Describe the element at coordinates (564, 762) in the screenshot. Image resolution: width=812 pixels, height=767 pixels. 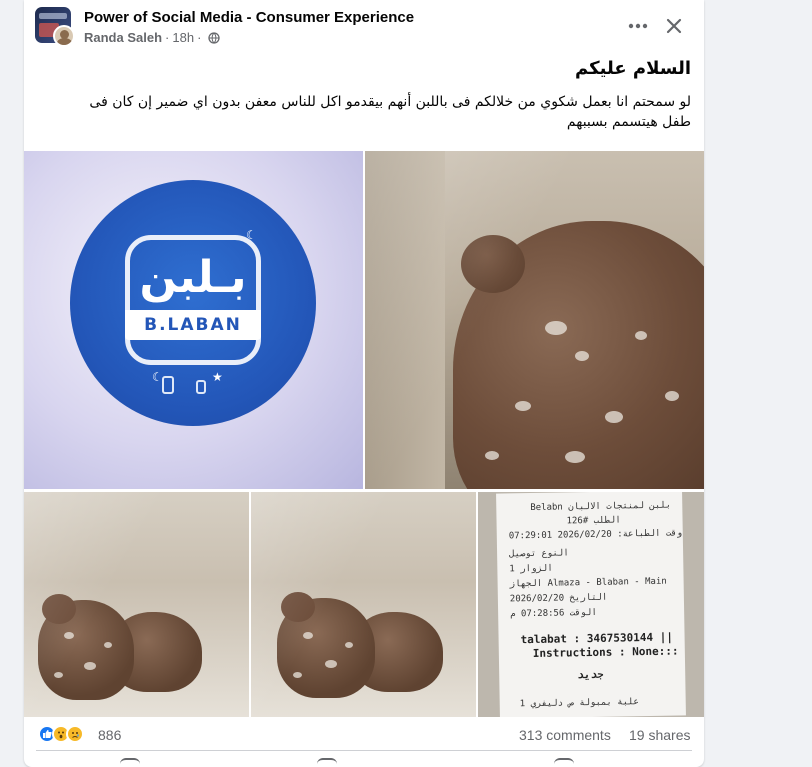
I see `share-button` at that location.